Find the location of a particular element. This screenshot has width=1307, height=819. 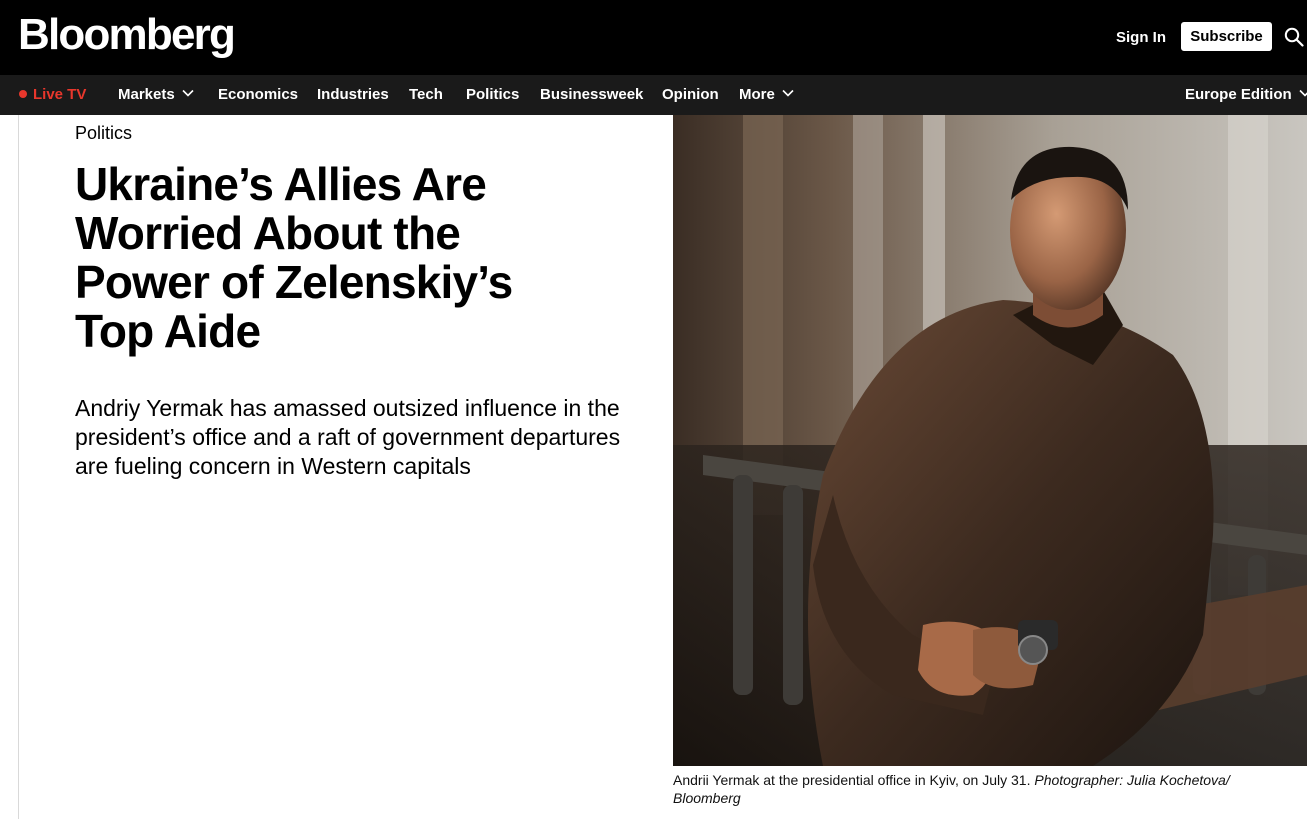

nav-live-tv: Live TV is located at coordinates (52, 95).